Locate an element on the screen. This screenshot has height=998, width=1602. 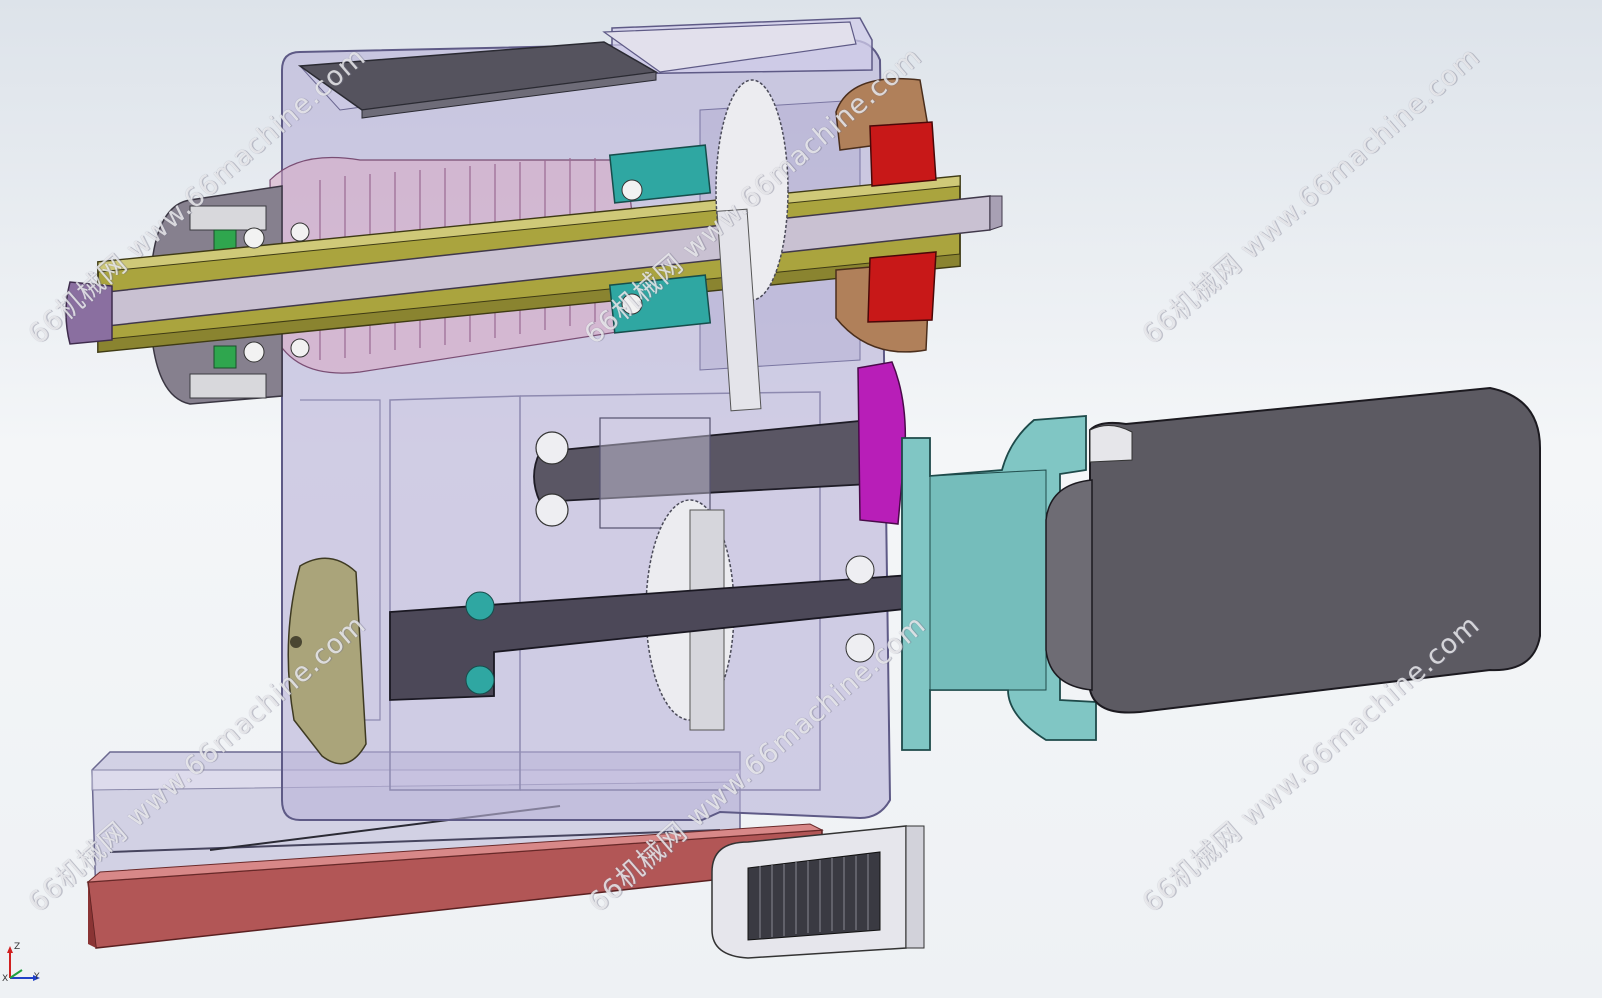
triad-y-label: Y is located at coordinates (37, 977).